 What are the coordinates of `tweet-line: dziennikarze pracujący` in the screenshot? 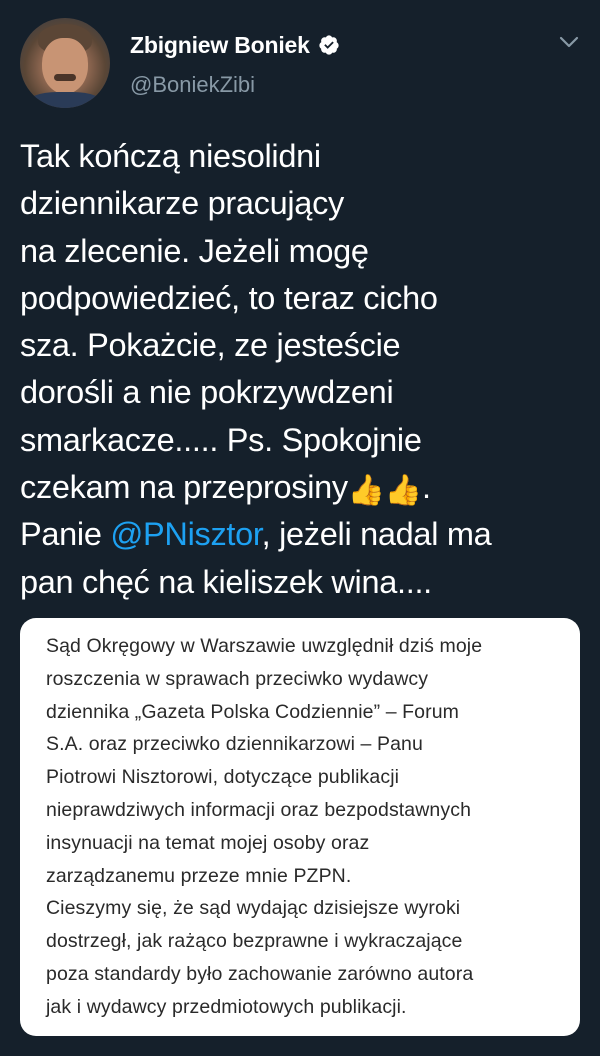 It's located at (182, 203).